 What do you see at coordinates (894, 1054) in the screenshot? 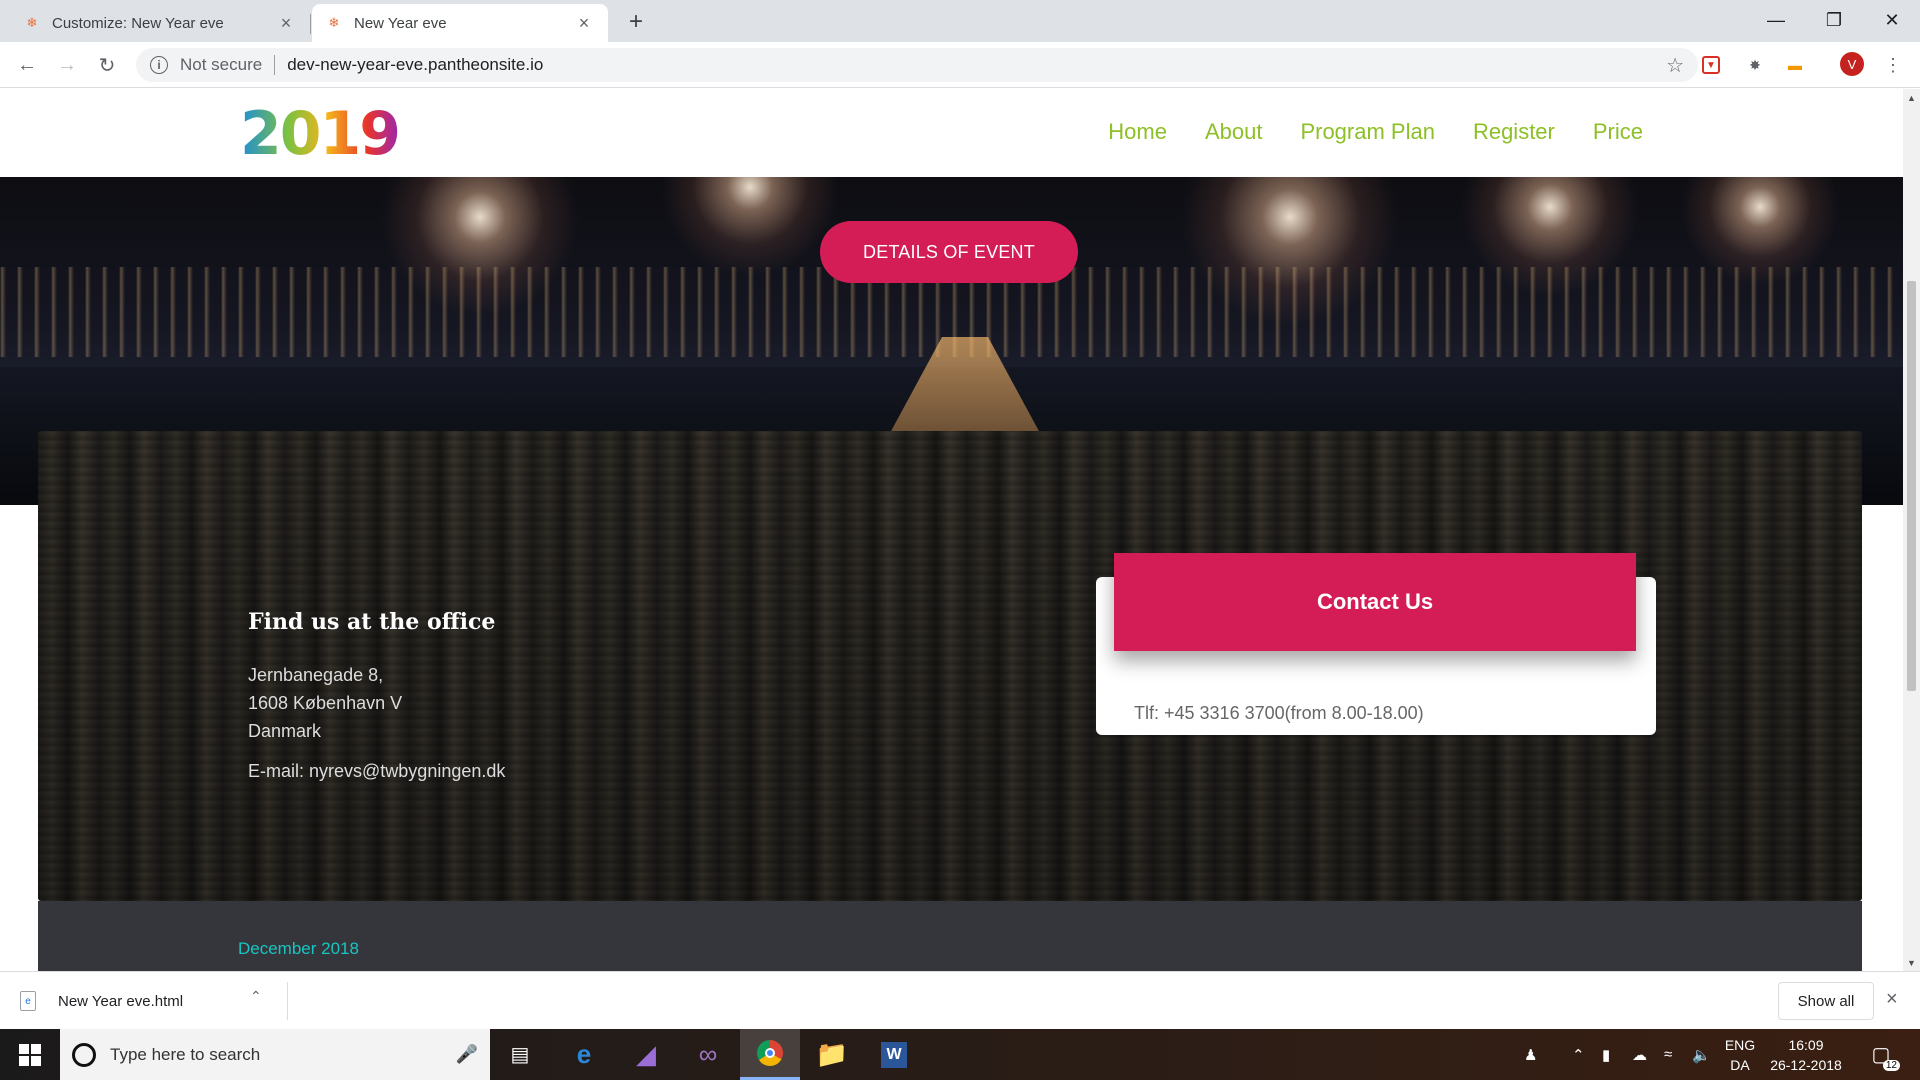
I see `word-icon: W` at bounding box center [894, 1054].